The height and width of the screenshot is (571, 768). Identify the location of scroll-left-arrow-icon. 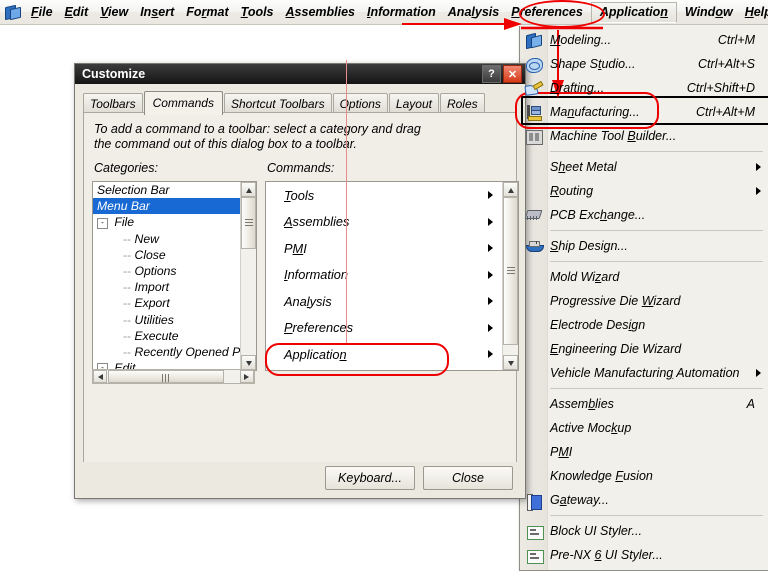
(100, 376).